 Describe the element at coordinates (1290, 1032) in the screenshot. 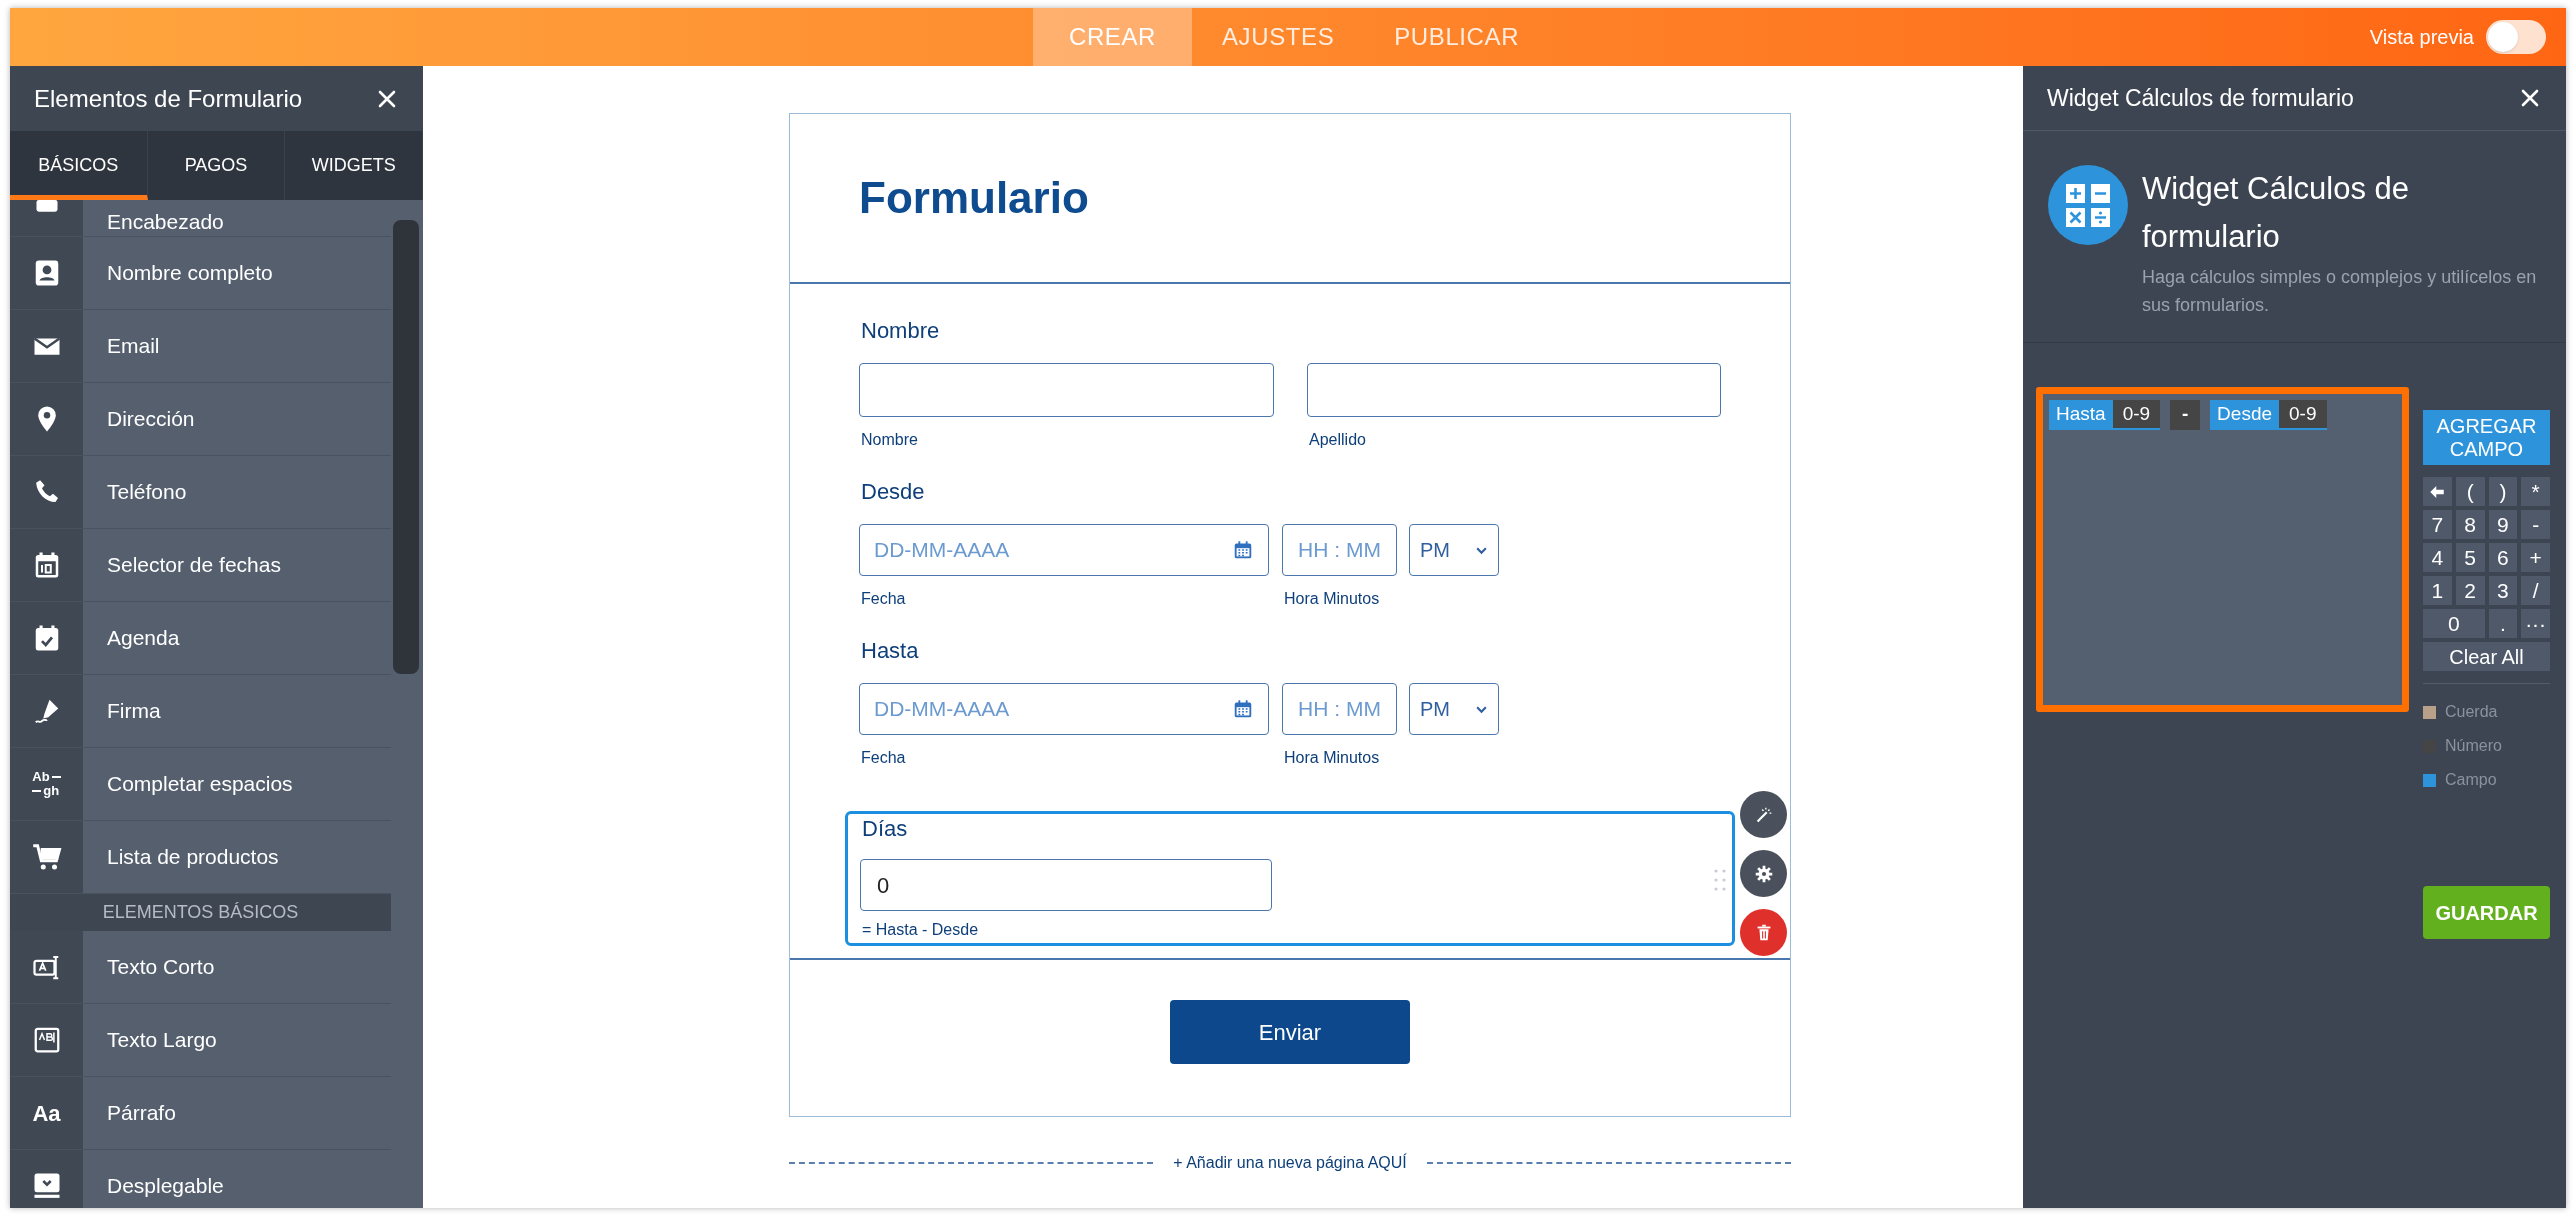

I see `submit-button: Enviar` at that location.